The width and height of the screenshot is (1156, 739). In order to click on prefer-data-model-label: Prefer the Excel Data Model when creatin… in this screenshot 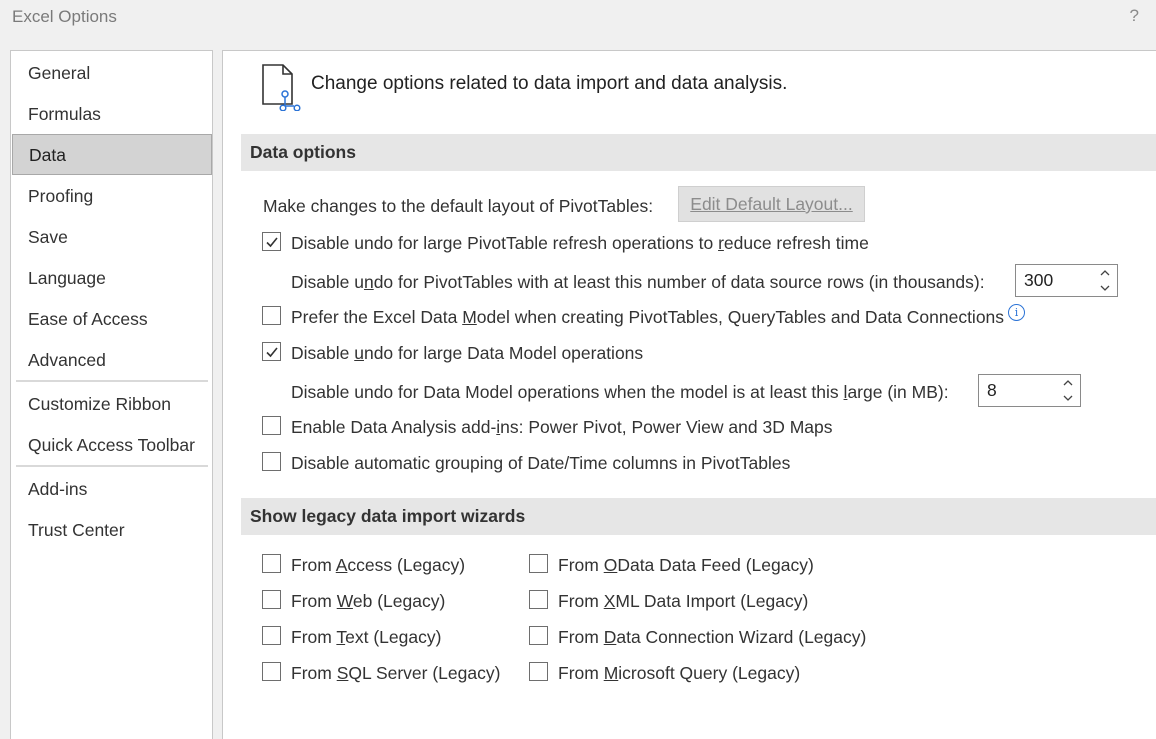, I will do `click(647, 317)`.